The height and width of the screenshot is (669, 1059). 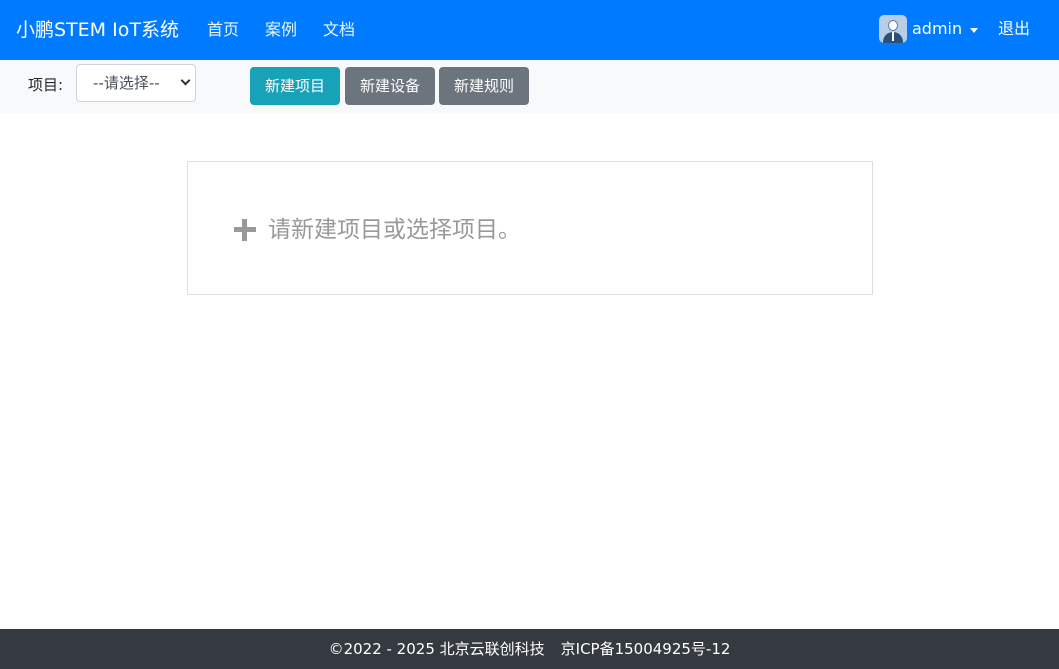 What do you see at coordinates (394, 230) in the screenshot?
I see `empty-state-message: 请新建项目或选择项目。` at bounding box center [394, 230].